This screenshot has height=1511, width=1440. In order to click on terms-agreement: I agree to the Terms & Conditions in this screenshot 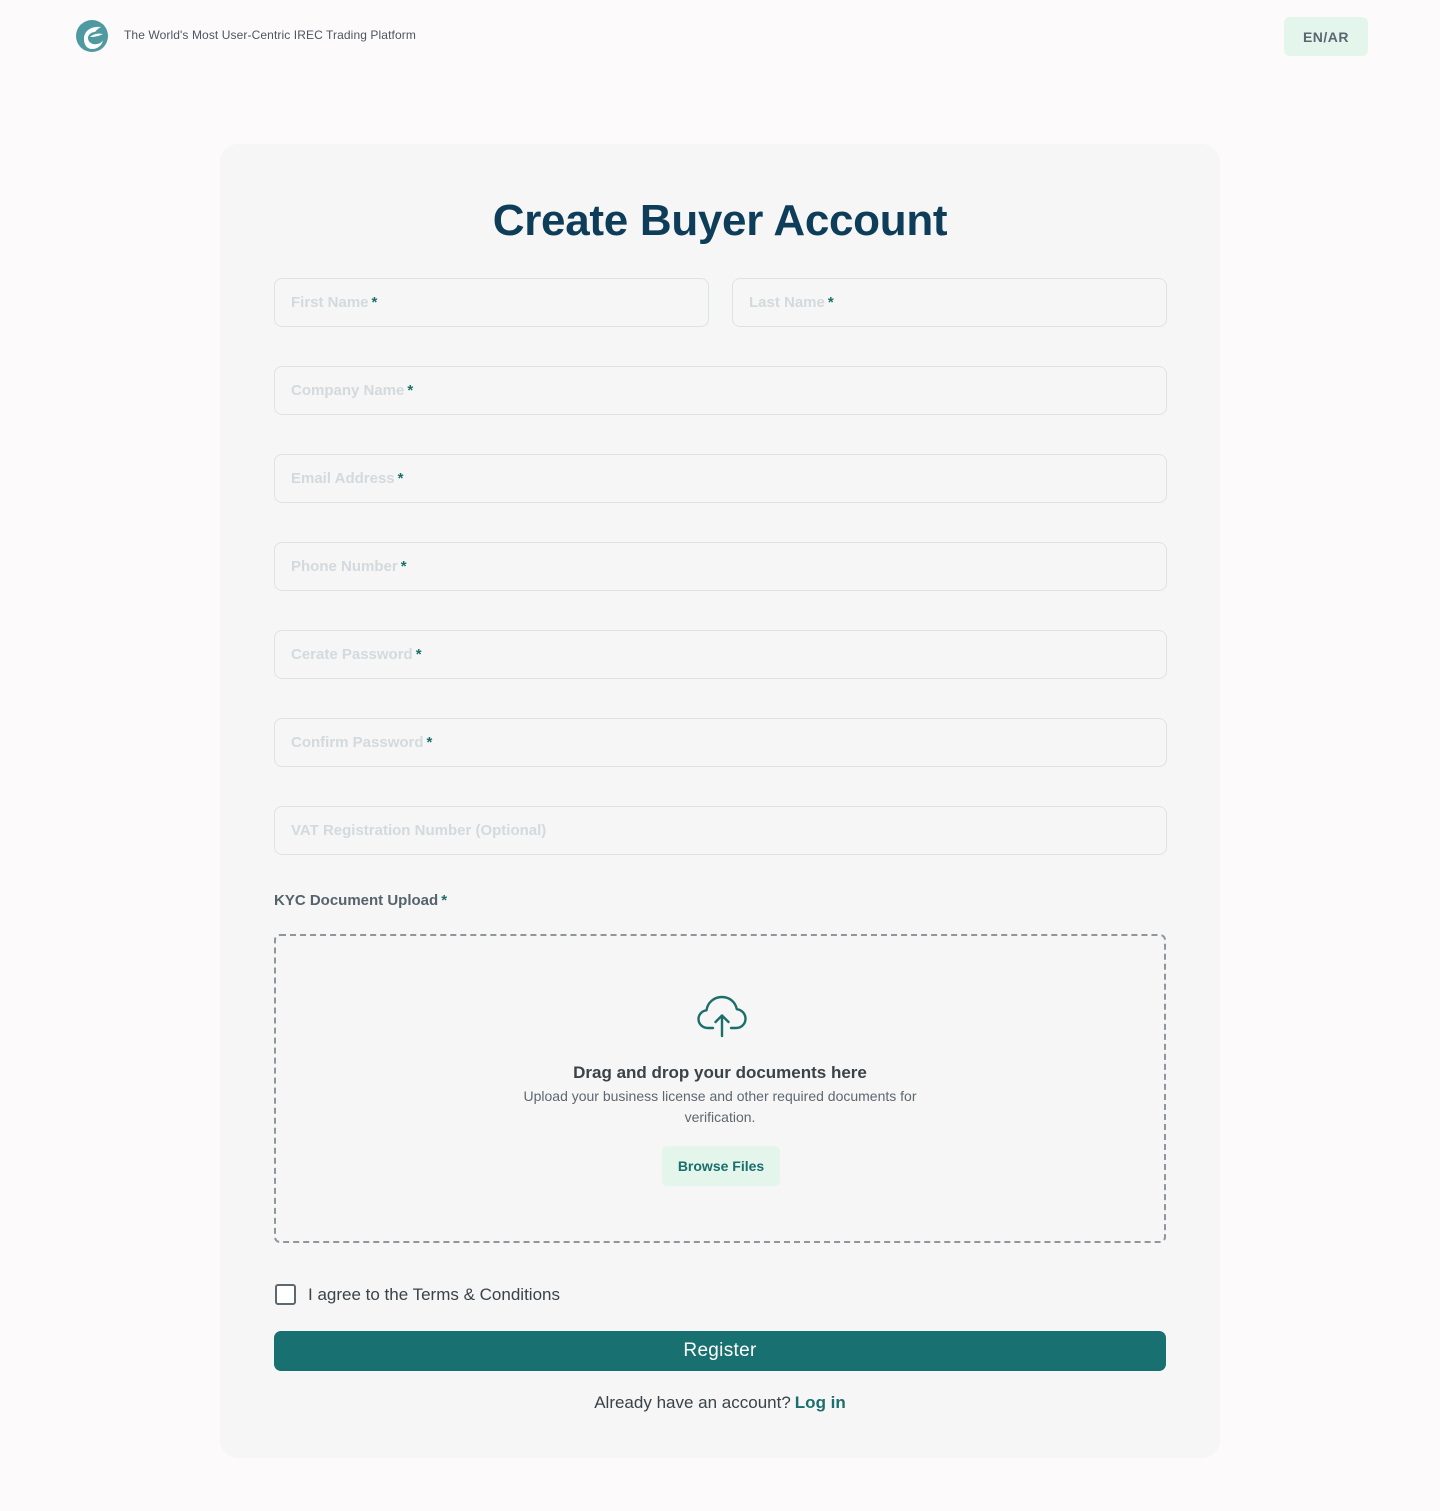, I will do `click(417, 1294)`.